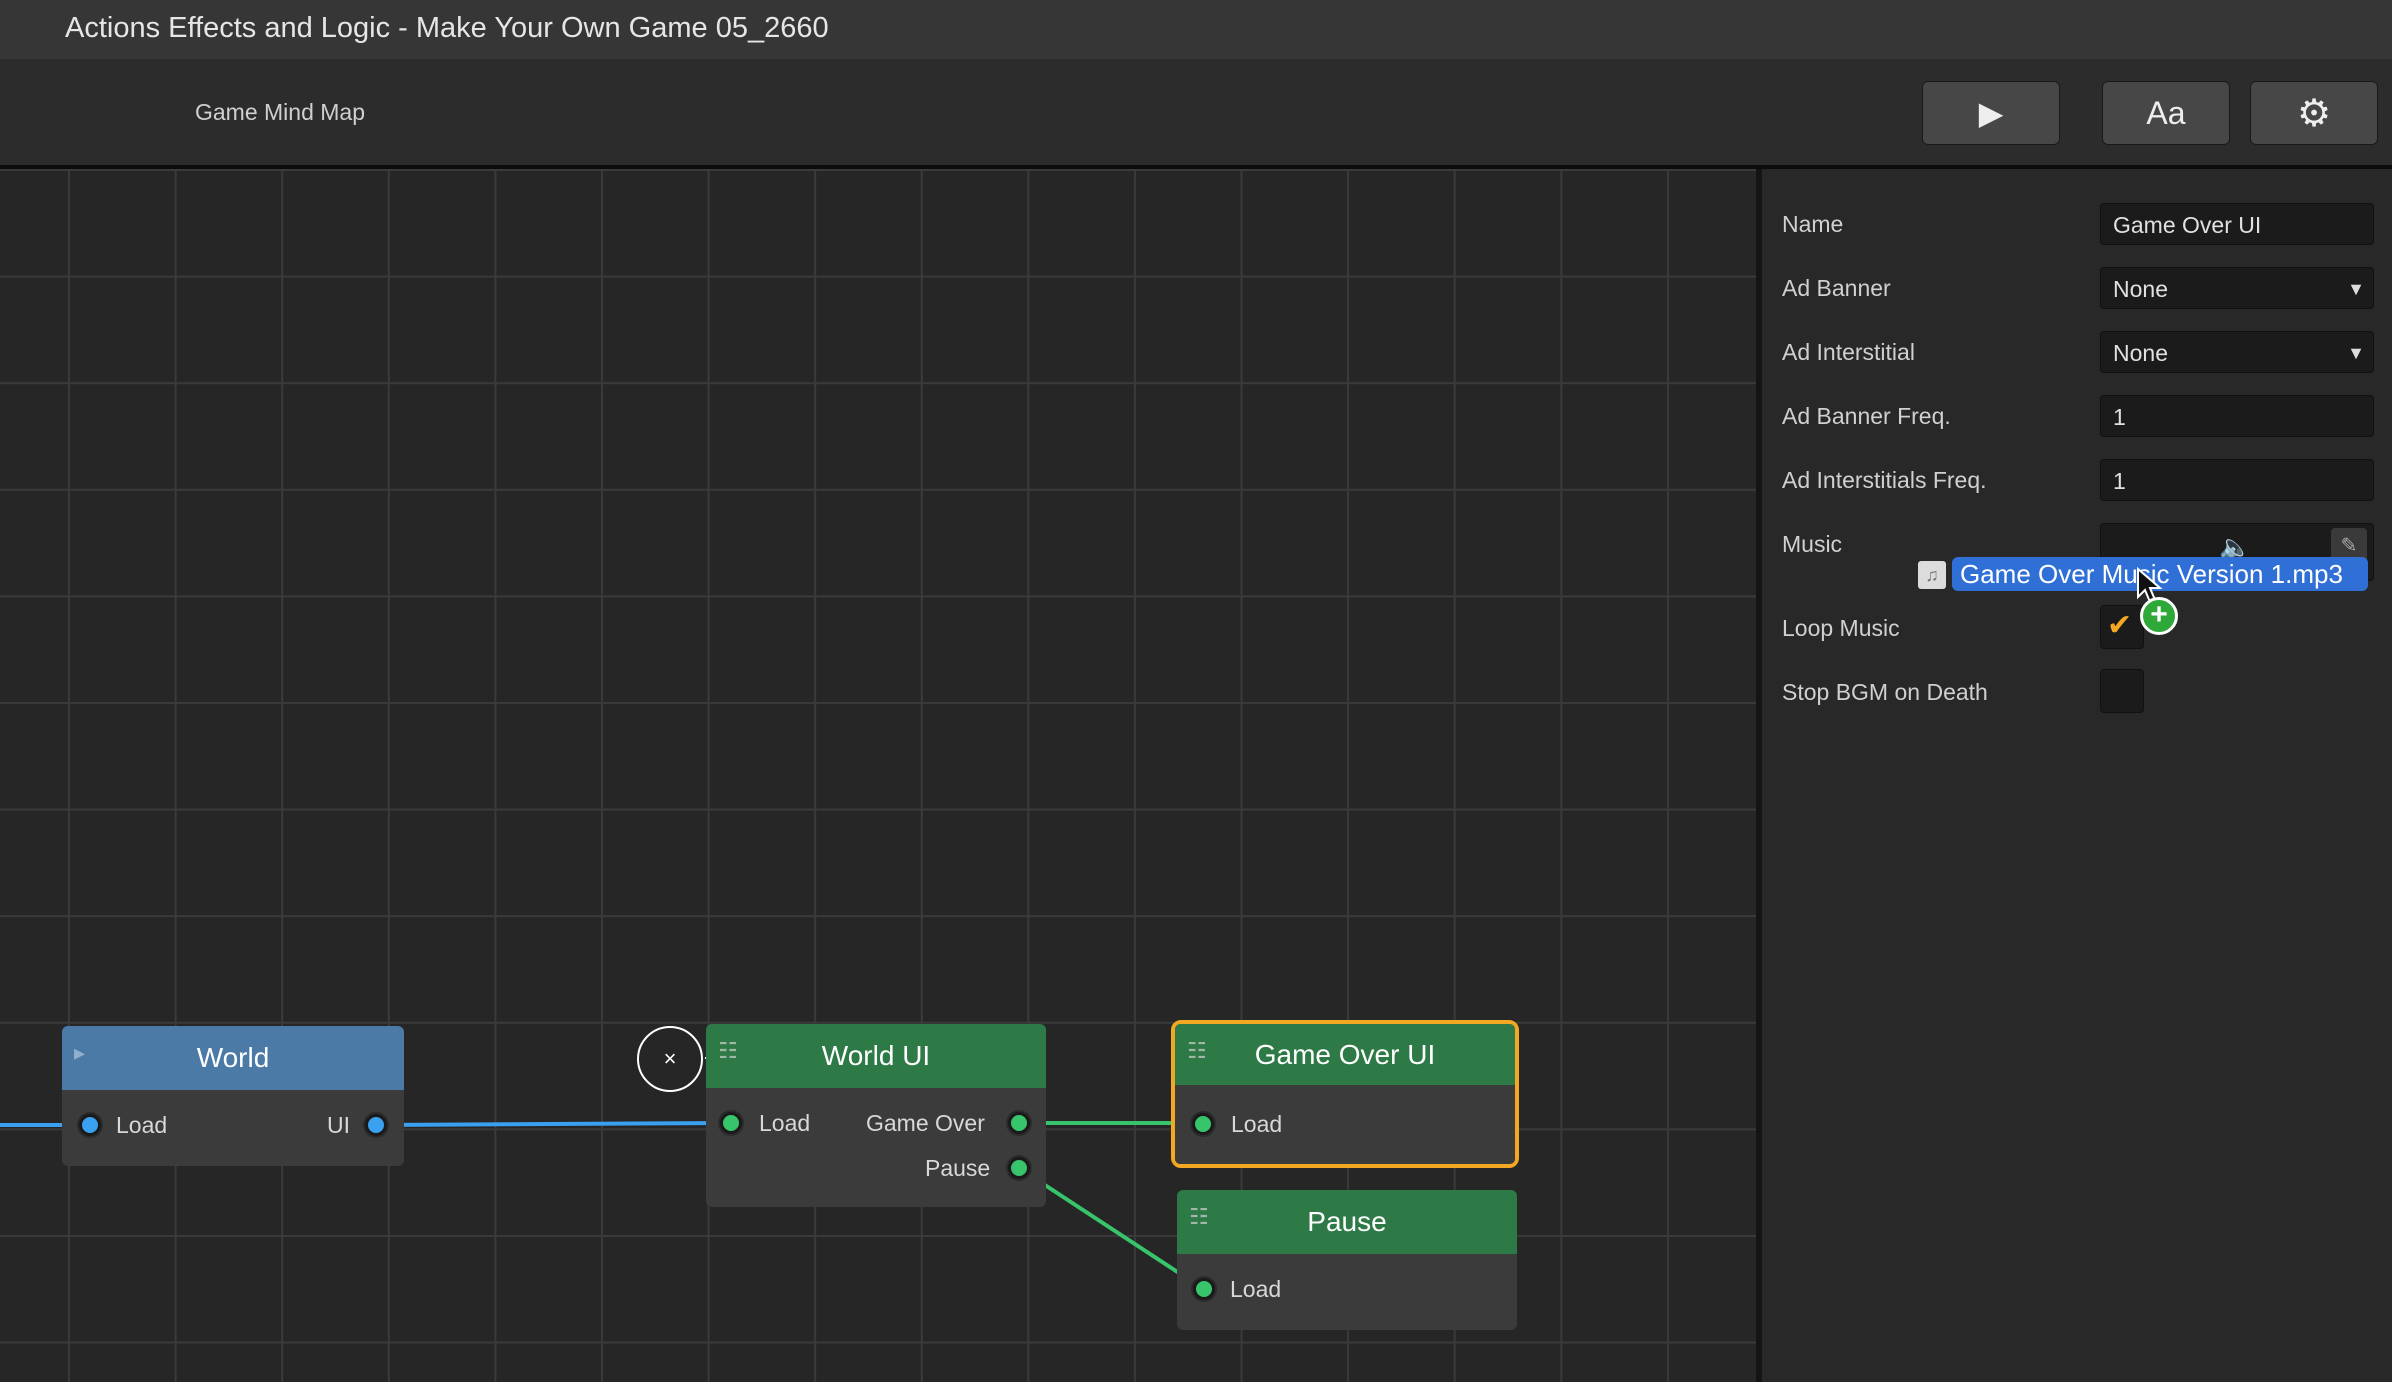 This screenshot has width=2392, height=1382. Describe the element at coordinates (1841, 628) in the screenshot. I see `loop-music-label: Loop Music` at that location.